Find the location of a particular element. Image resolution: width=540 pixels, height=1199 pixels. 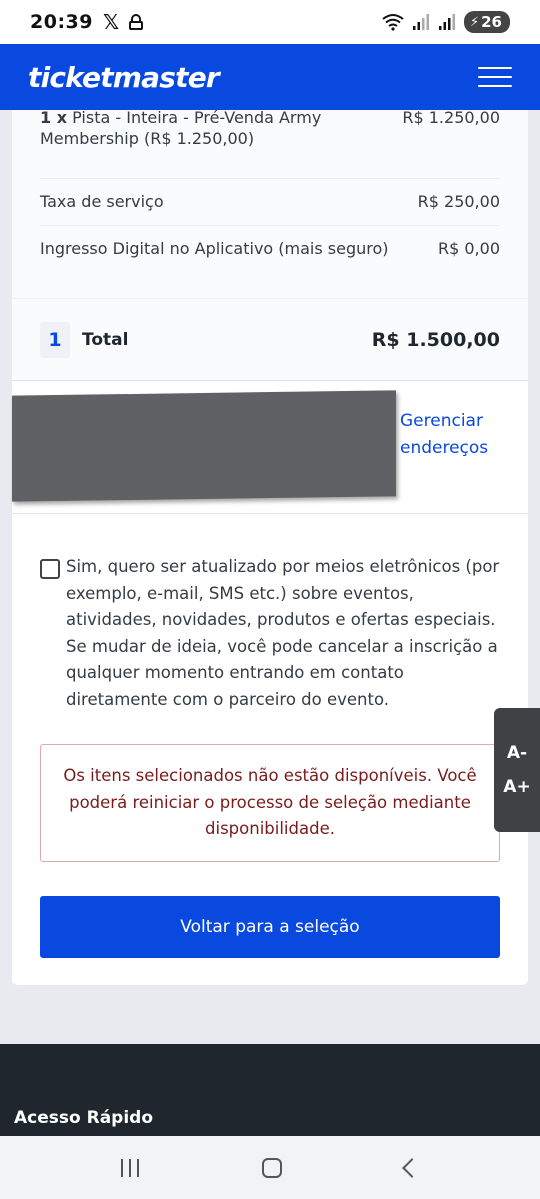

increase-font-button: A+ is located at coordinates (516, 787).